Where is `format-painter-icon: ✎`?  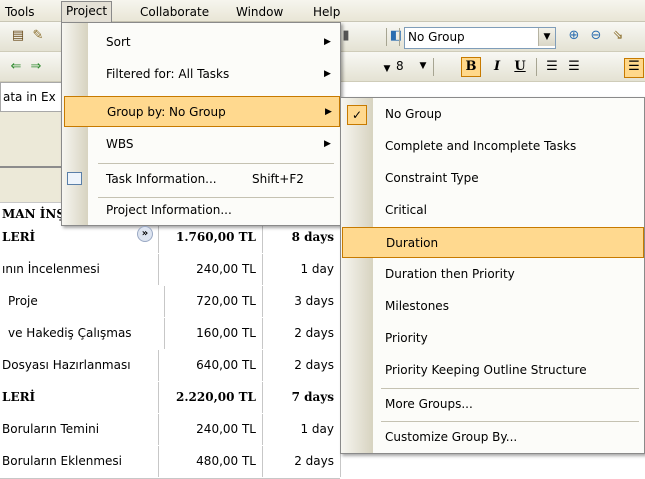
format-painter-icon: ✎ is located at coordinates (38, 36).